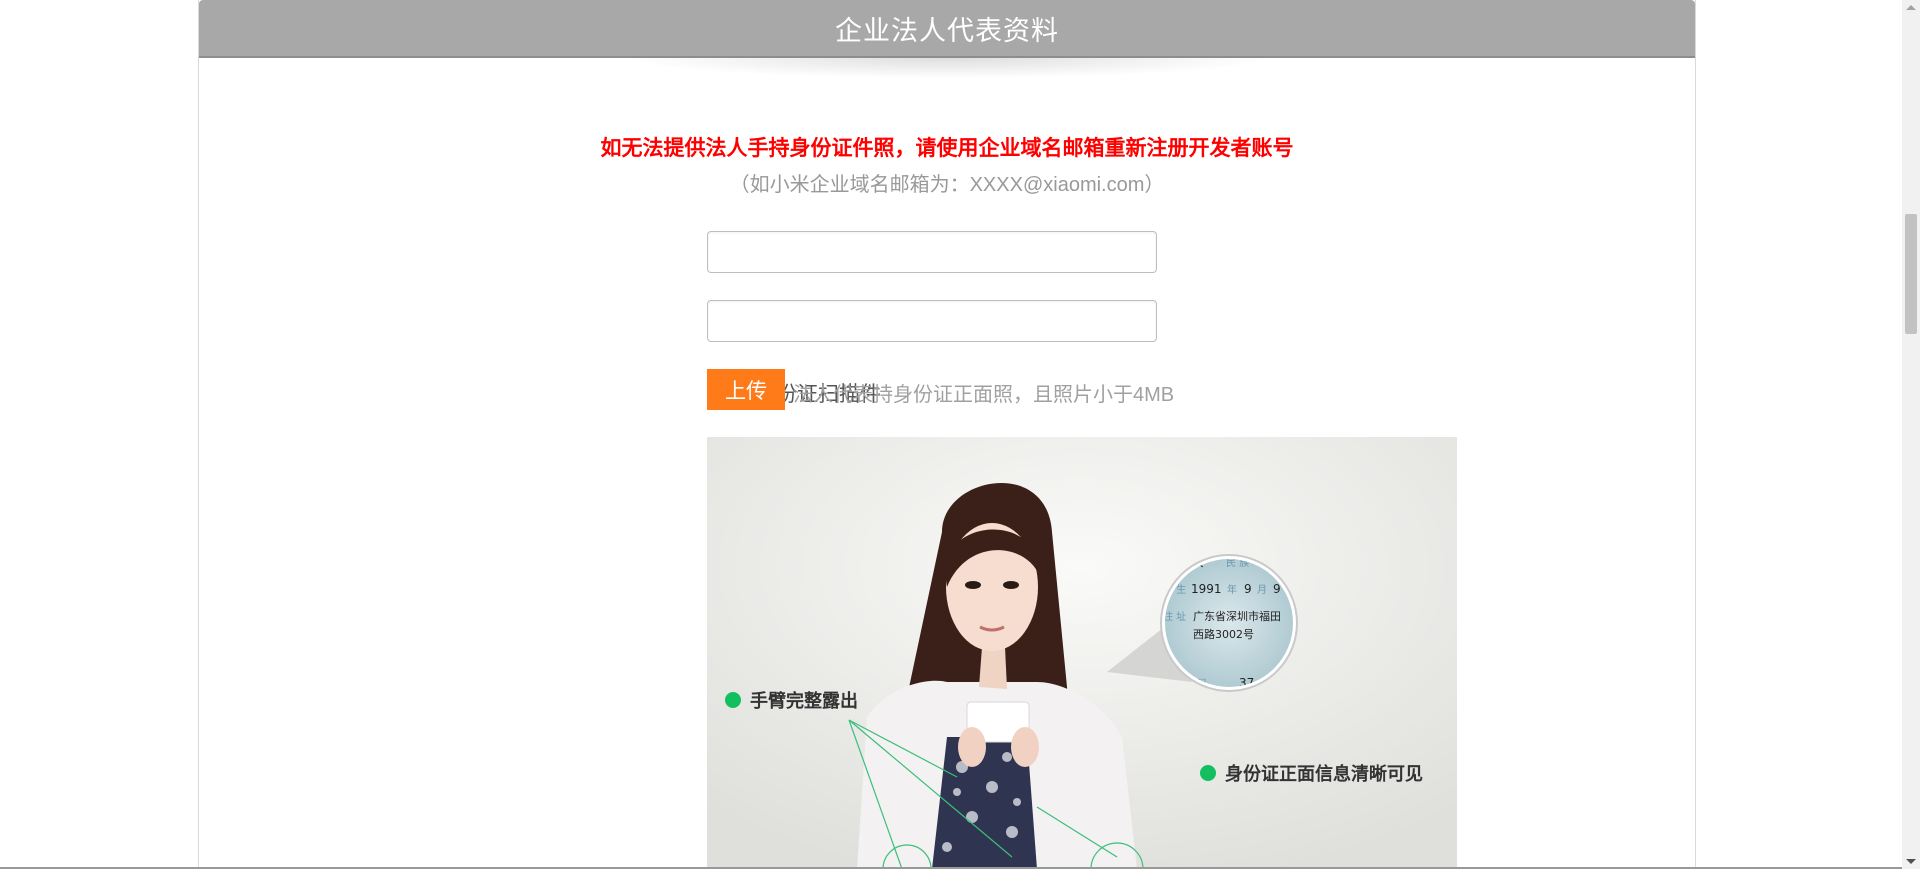 This screenshot has height=869, width=1920. I want to click on callout-front-dot, so click(1208, 773).